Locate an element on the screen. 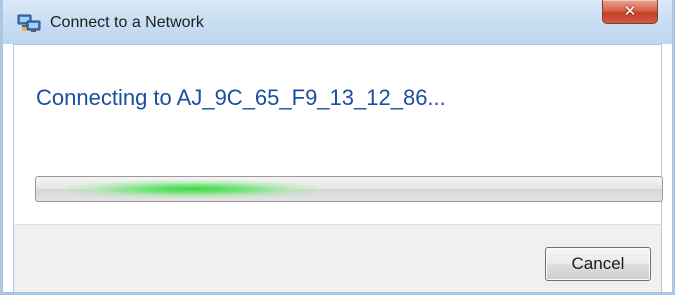  network-icon is located at coordinates (29, 23).